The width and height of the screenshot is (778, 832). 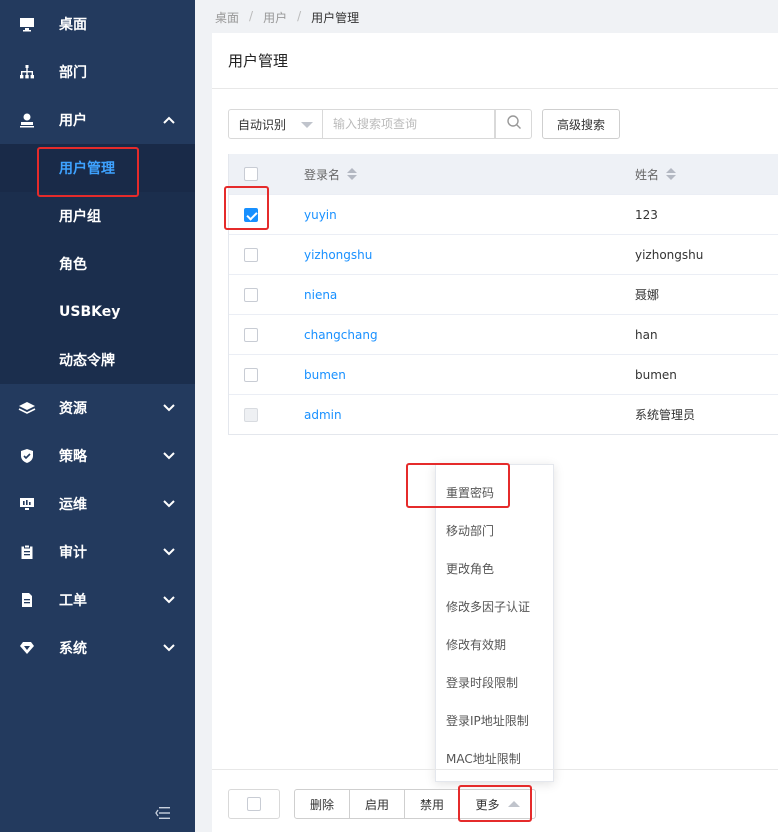 What do you see at coordinates (494, 644) in the screenshot?
I see `menu-item-modify-validity: 修改有效期` at bounding box center [494, 644].